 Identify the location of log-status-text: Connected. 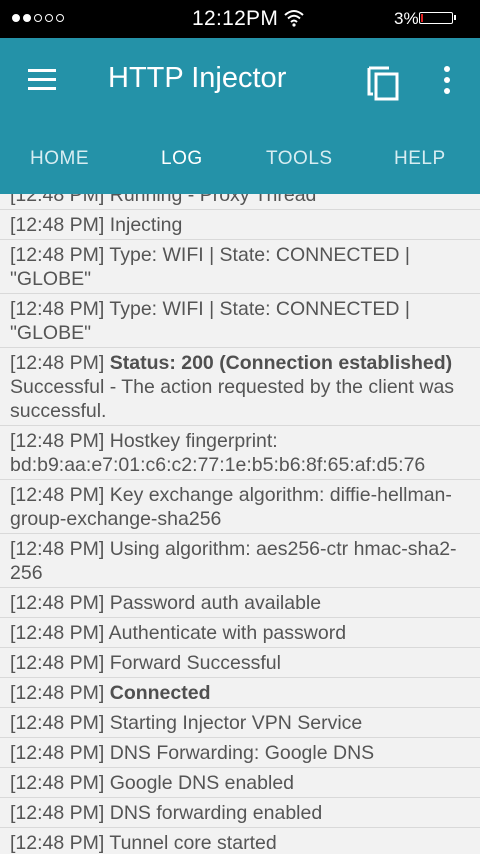
(160, 693).